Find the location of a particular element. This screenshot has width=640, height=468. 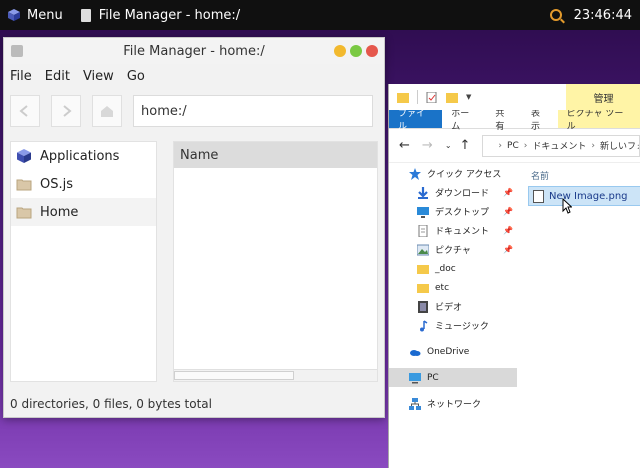

properties-icon is located at coordinates (432, 97).